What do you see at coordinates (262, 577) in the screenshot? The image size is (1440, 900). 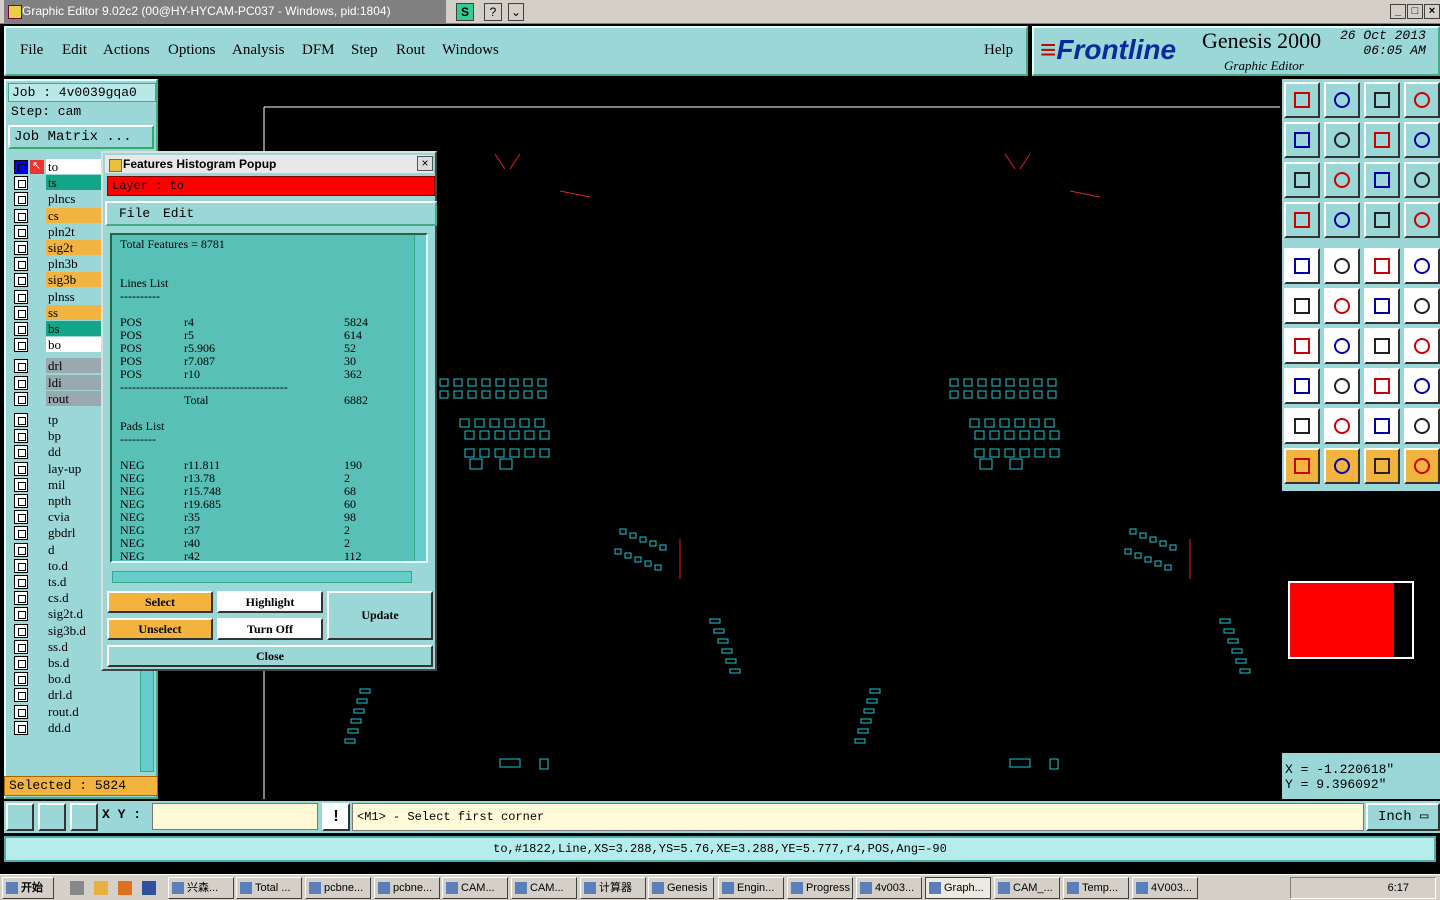 I see `histogram-hscroll` at bounding box center [262, 577].